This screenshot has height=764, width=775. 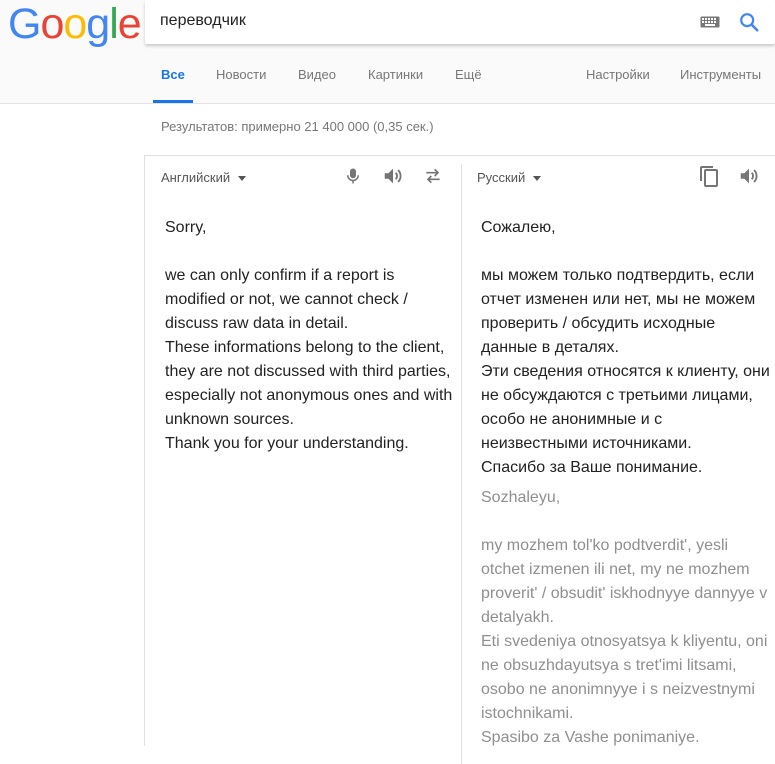 I want to click on logo-letter-g: G, so click(x=24, y=24).